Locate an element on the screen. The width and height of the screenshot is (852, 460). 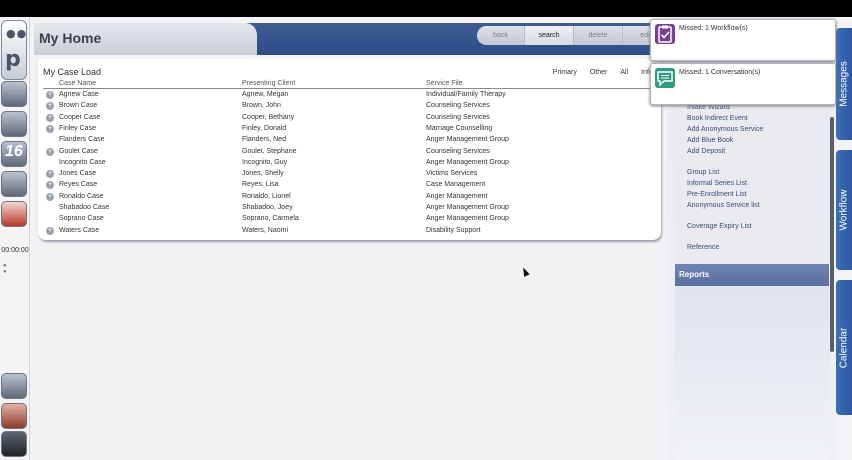
filter-primary: Primary is located at coordinates (565, 72).